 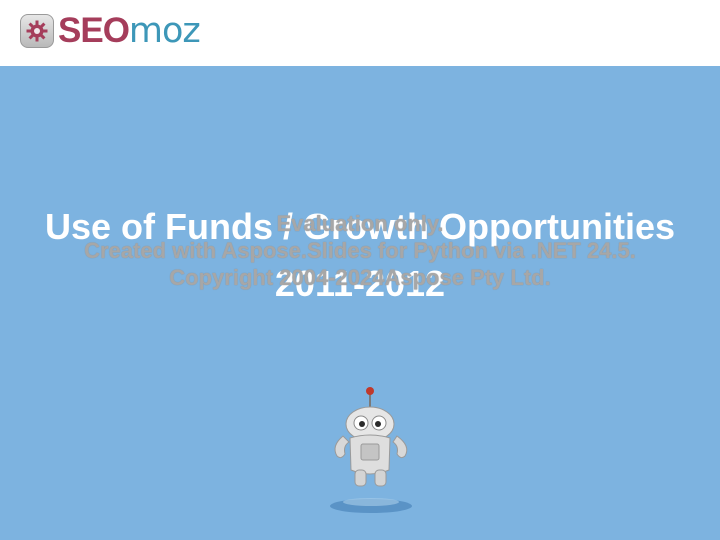 I want to click on seomoz-logo: SEO moz, so click(x=110, y=31).